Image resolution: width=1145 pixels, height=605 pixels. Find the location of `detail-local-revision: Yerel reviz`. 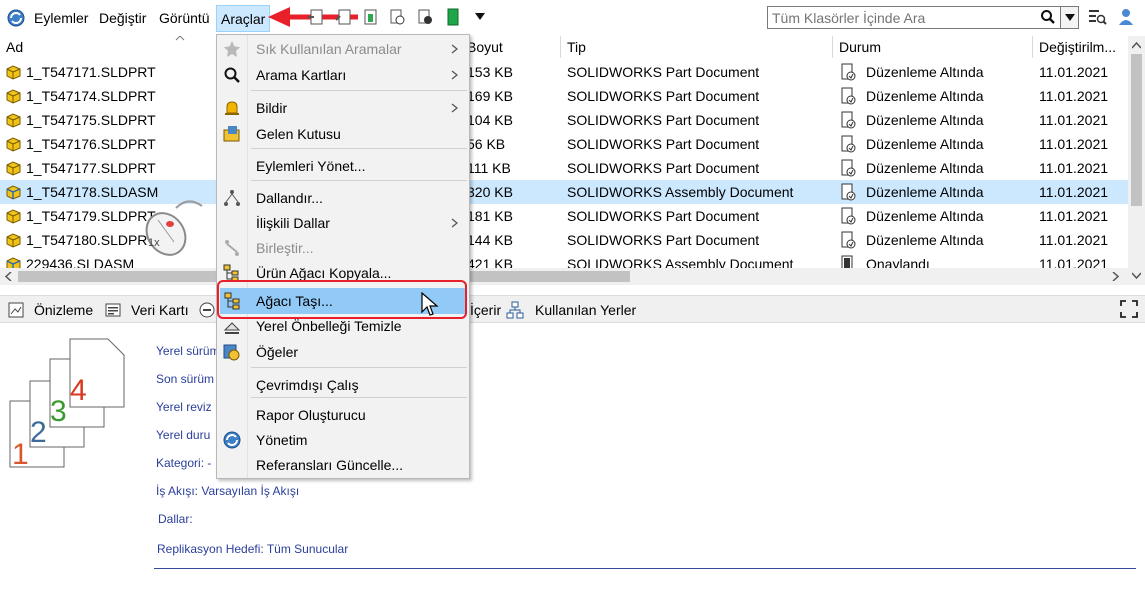

detail-local-revision: Yerel reviz is located at coordinates (184, 407).